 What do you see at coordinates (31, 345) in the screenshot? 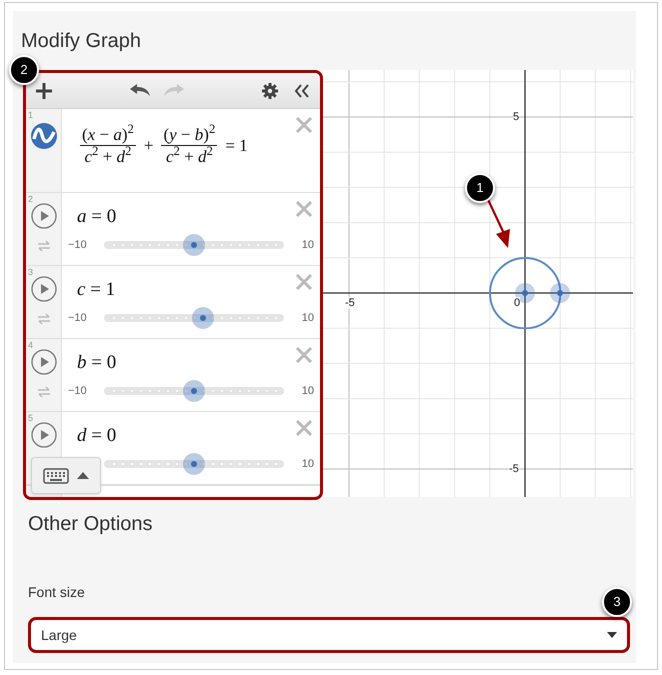
I see `line-number: 4` at bounding box center [31, 345].